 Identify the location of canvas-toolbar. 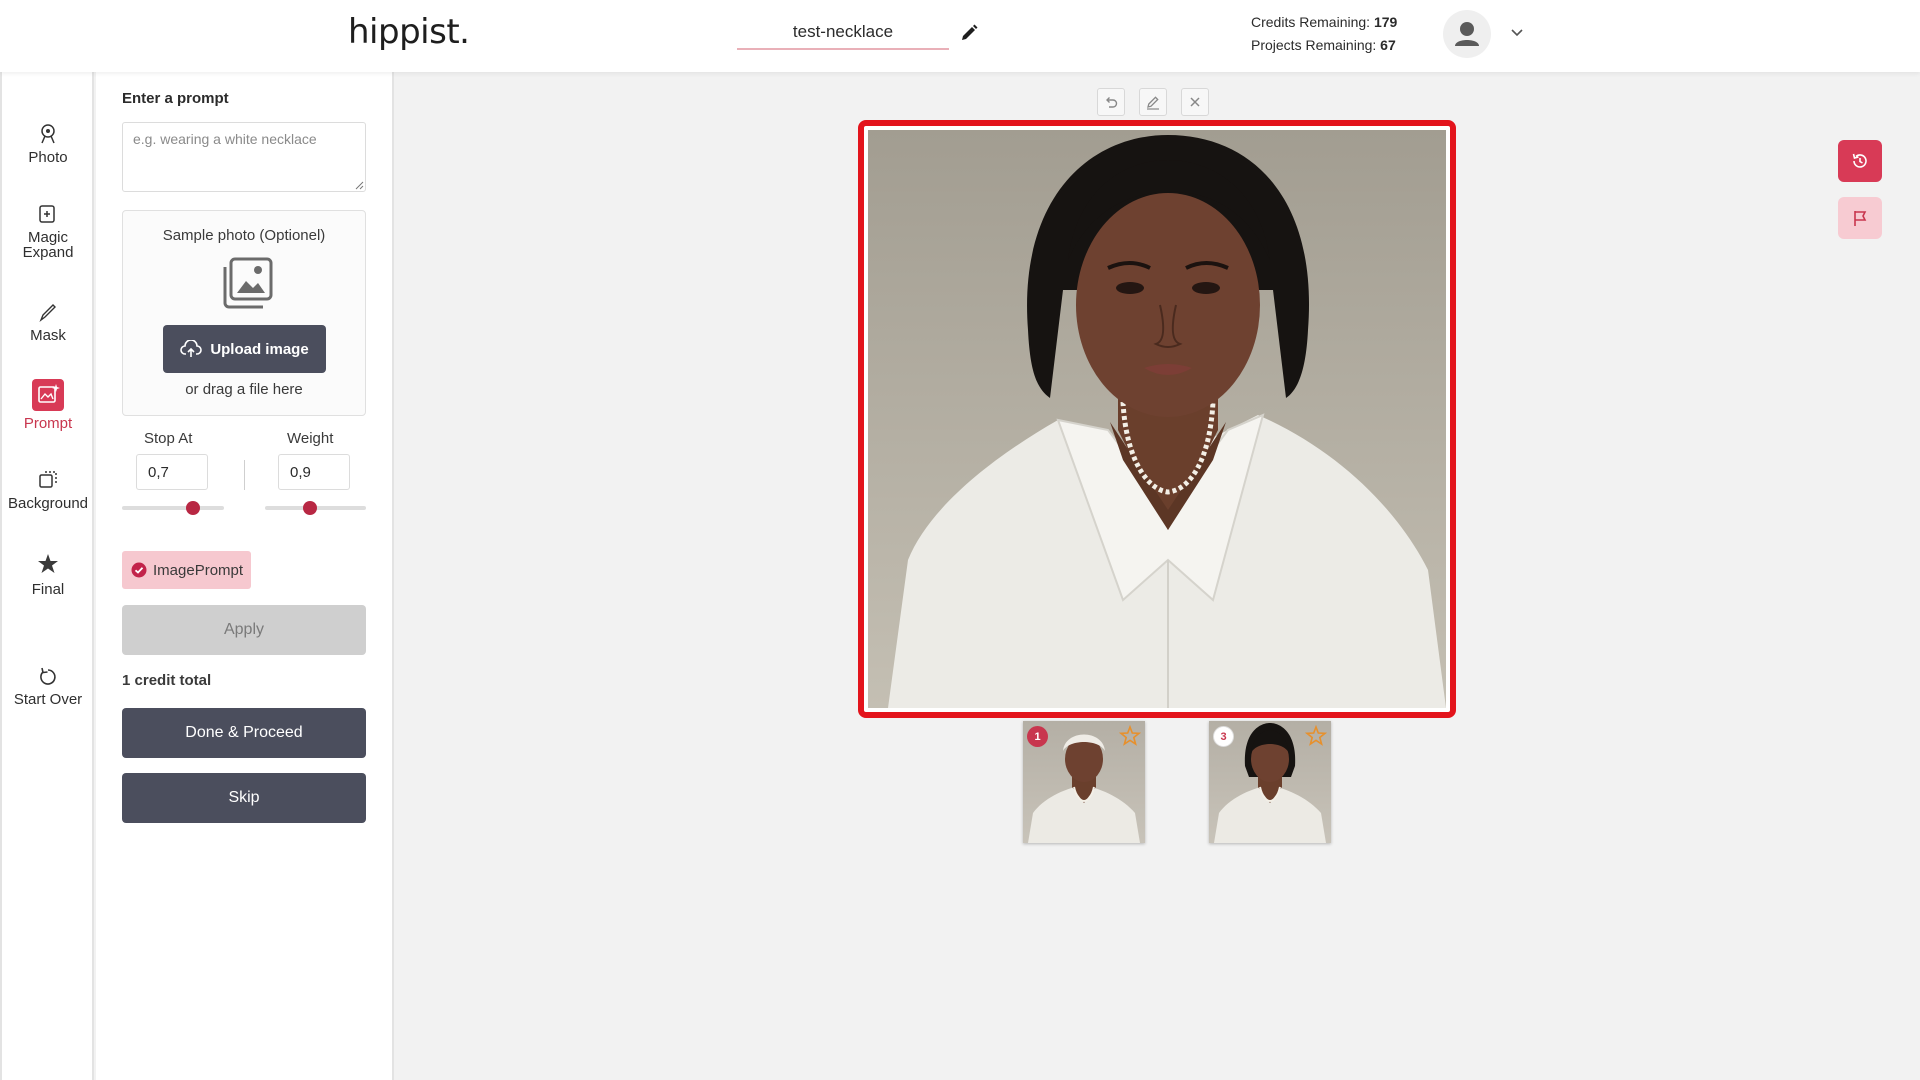
(1153, 102).